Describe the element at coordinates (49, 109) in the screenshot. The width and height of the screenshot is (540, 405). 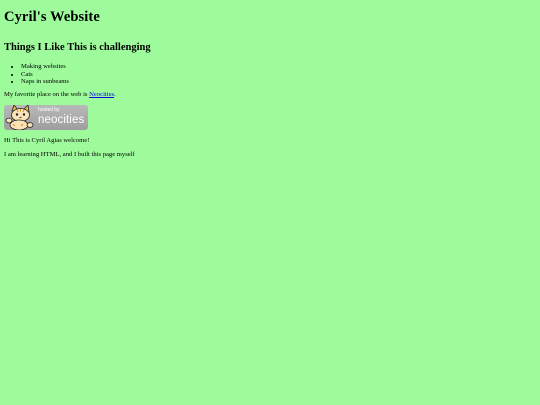
I see `badge-hosted-by-text: hosted by` at that location.